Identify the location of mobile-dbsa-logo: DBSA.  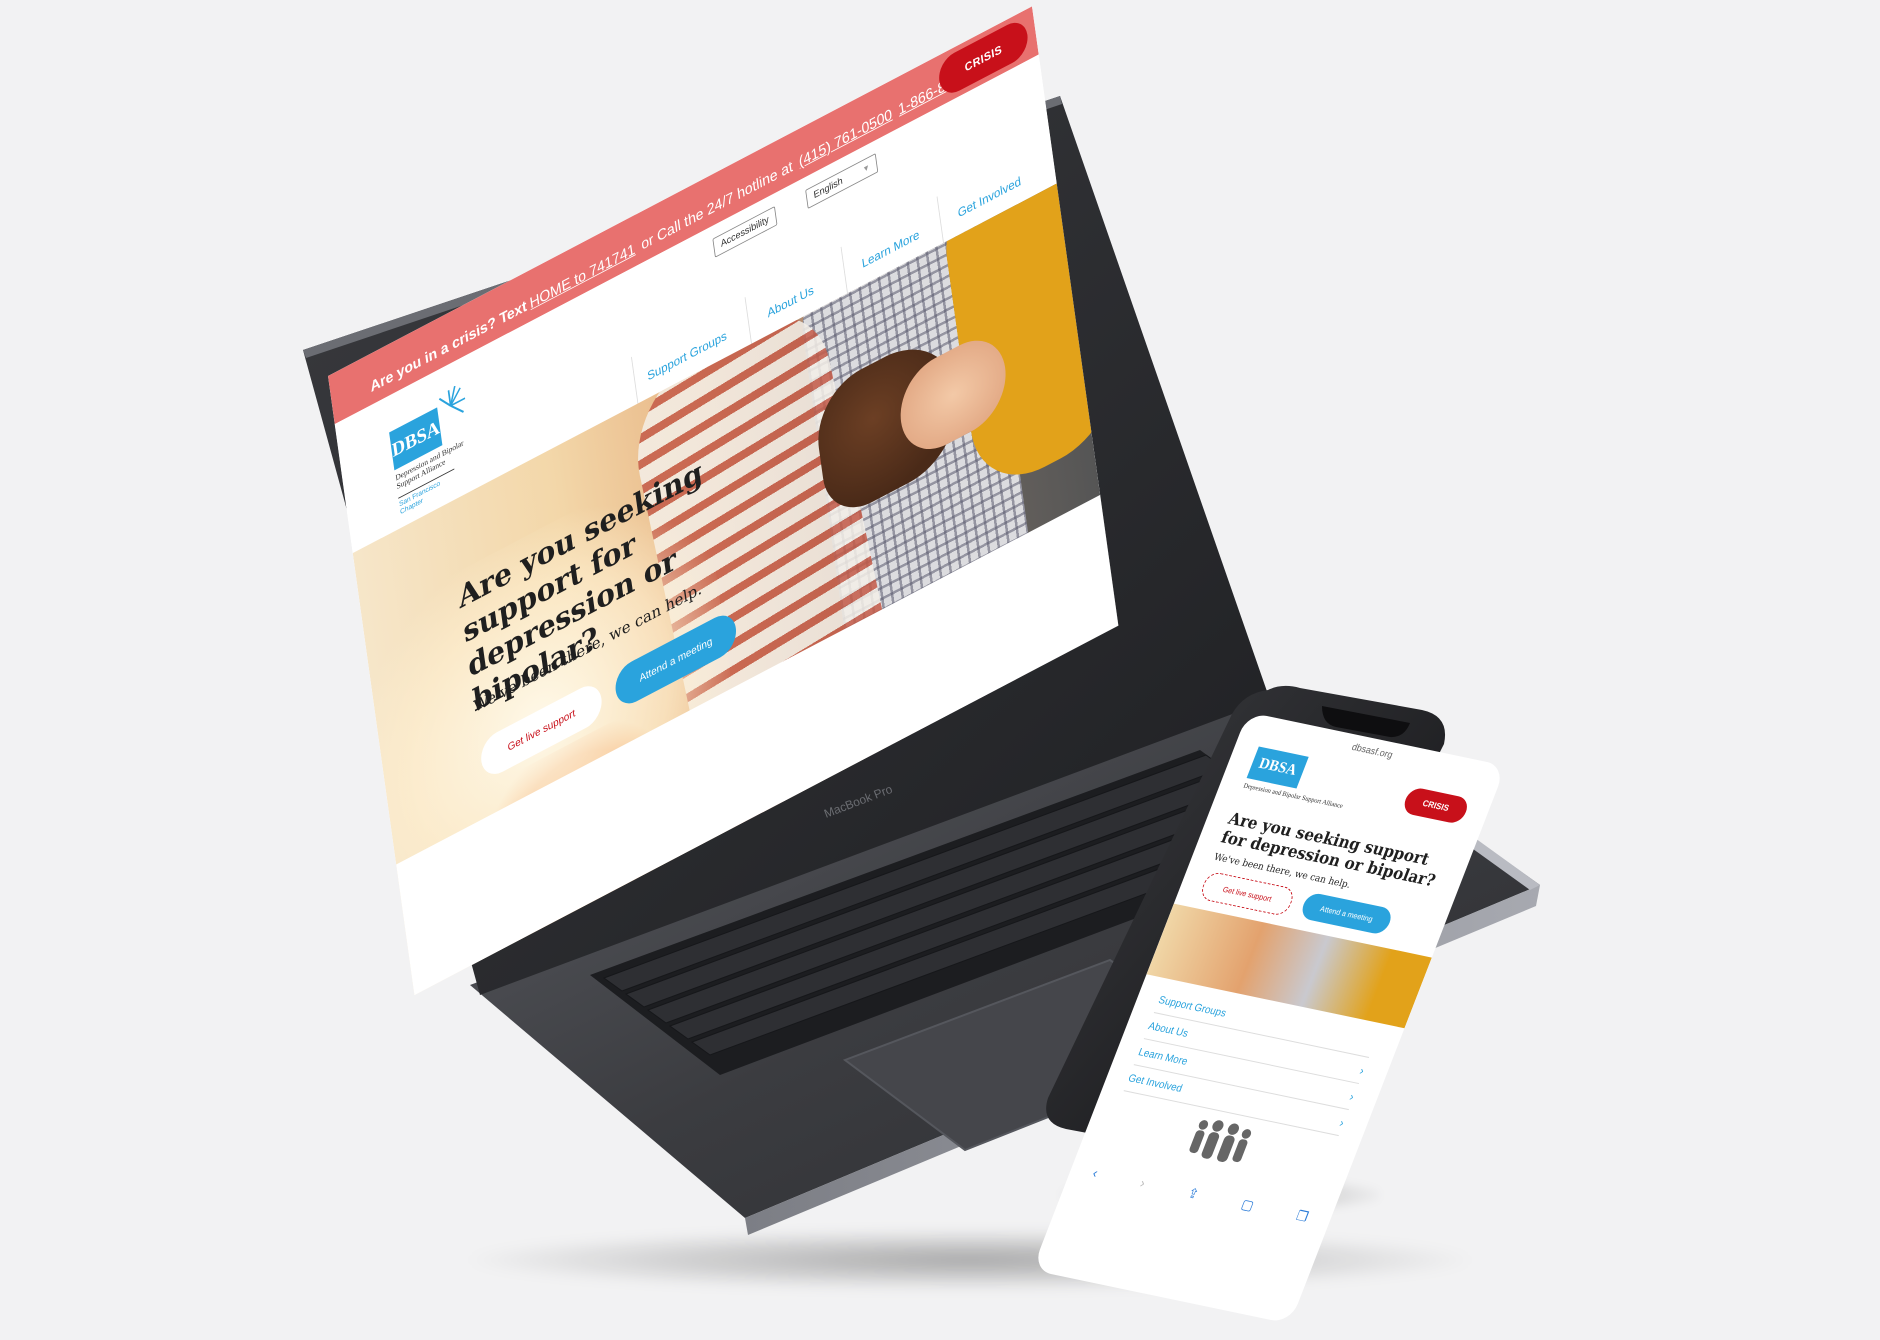
(1277, 767).